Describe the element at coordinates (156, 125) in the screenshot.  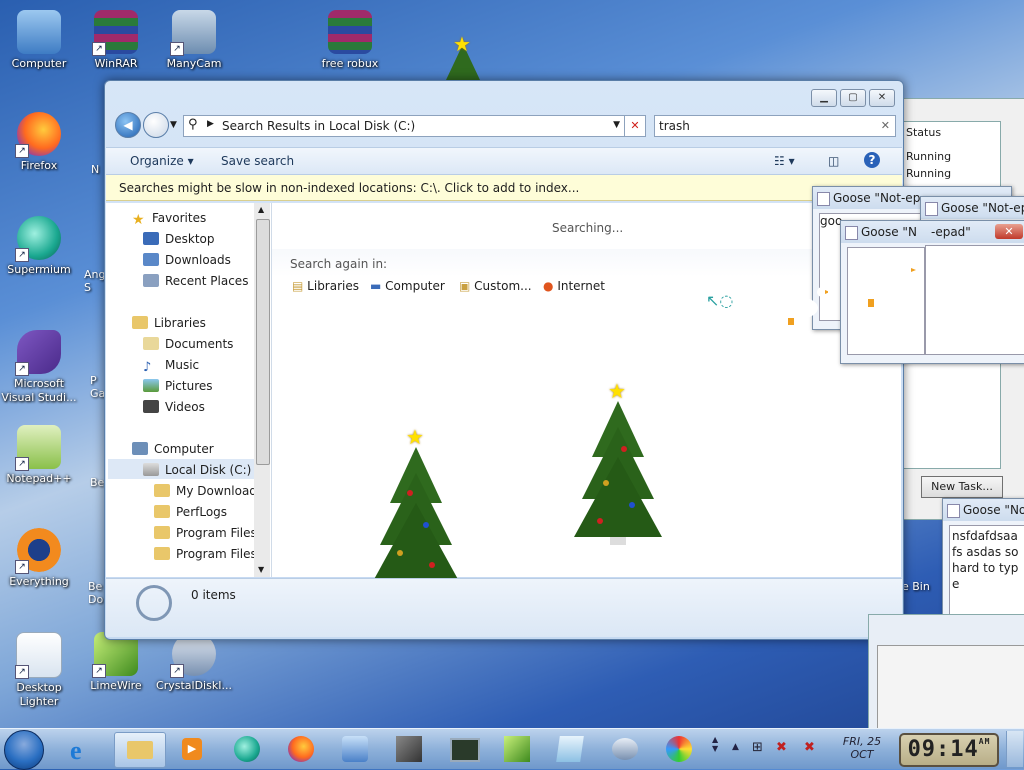
I see `forward-button` at that location.